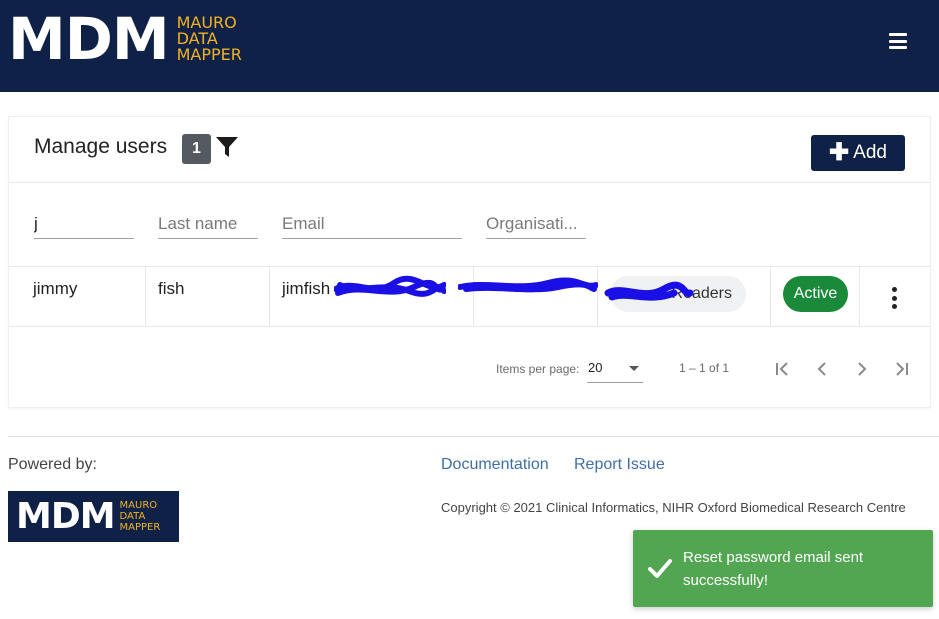 This screenshot has width=939, height=619. What do you see at coordinates (822, 369) in the screenshot?
I see `previous-page-icon` at bounding box center [822, 369].